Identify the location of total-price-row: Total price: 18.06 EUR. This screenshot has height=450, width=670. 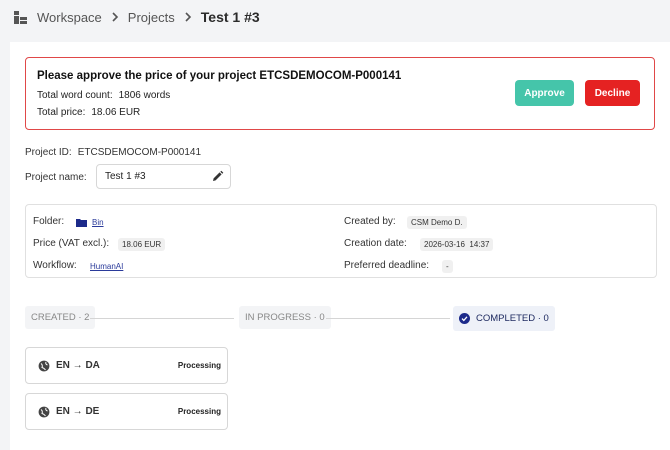
(88, 112).